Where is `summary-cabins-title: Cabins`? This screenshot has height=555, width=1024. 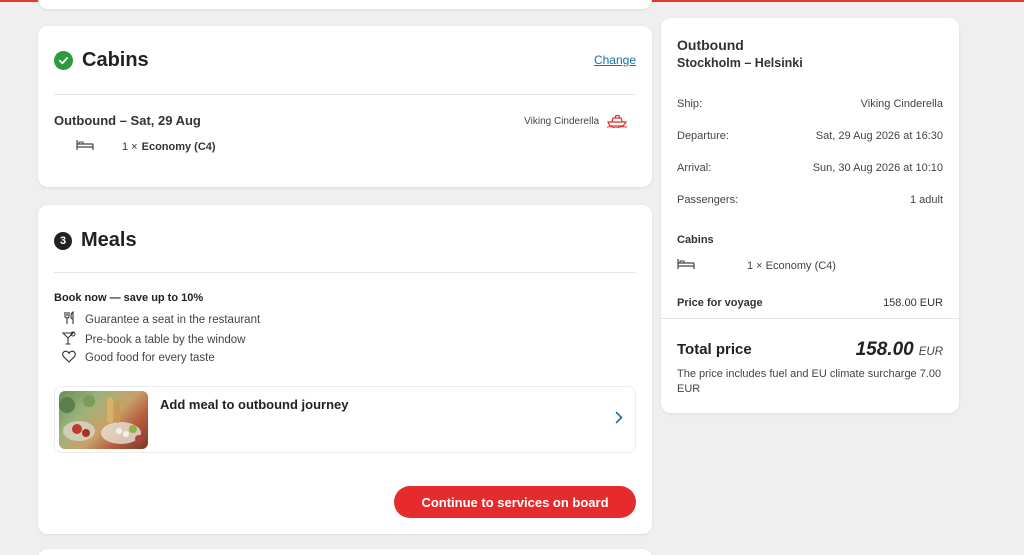 summary-cabins-title: Cabins is located at coordinates (695, 240).